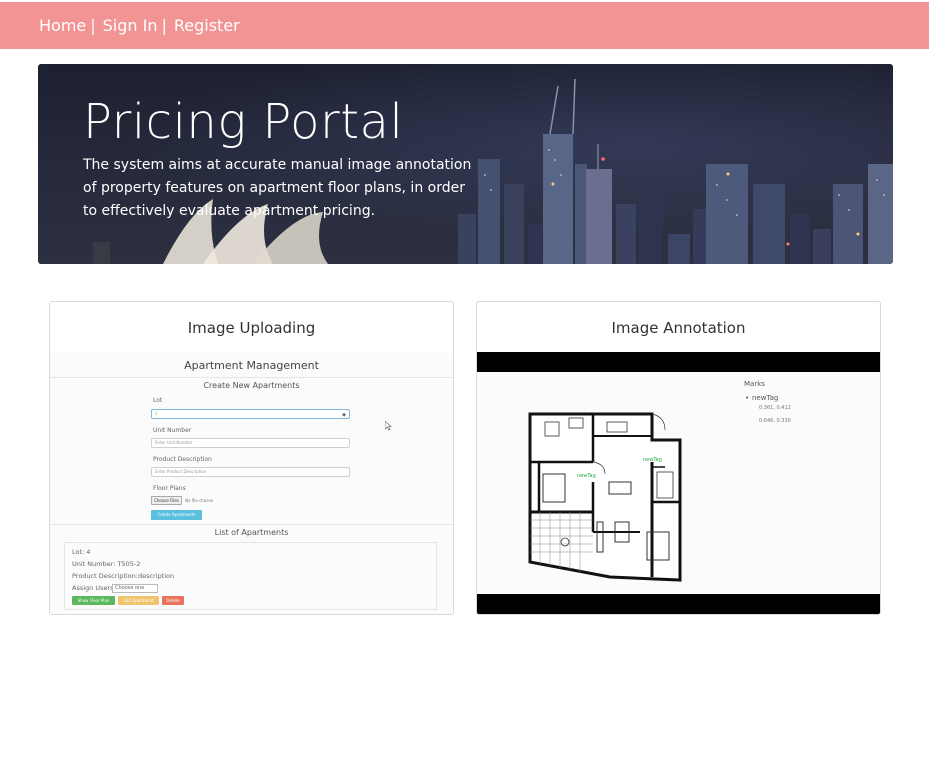 The width and height of the screenshot is (929, 763). I want to click on unit-number-field: Enter Unit Number, so click(250, 443).